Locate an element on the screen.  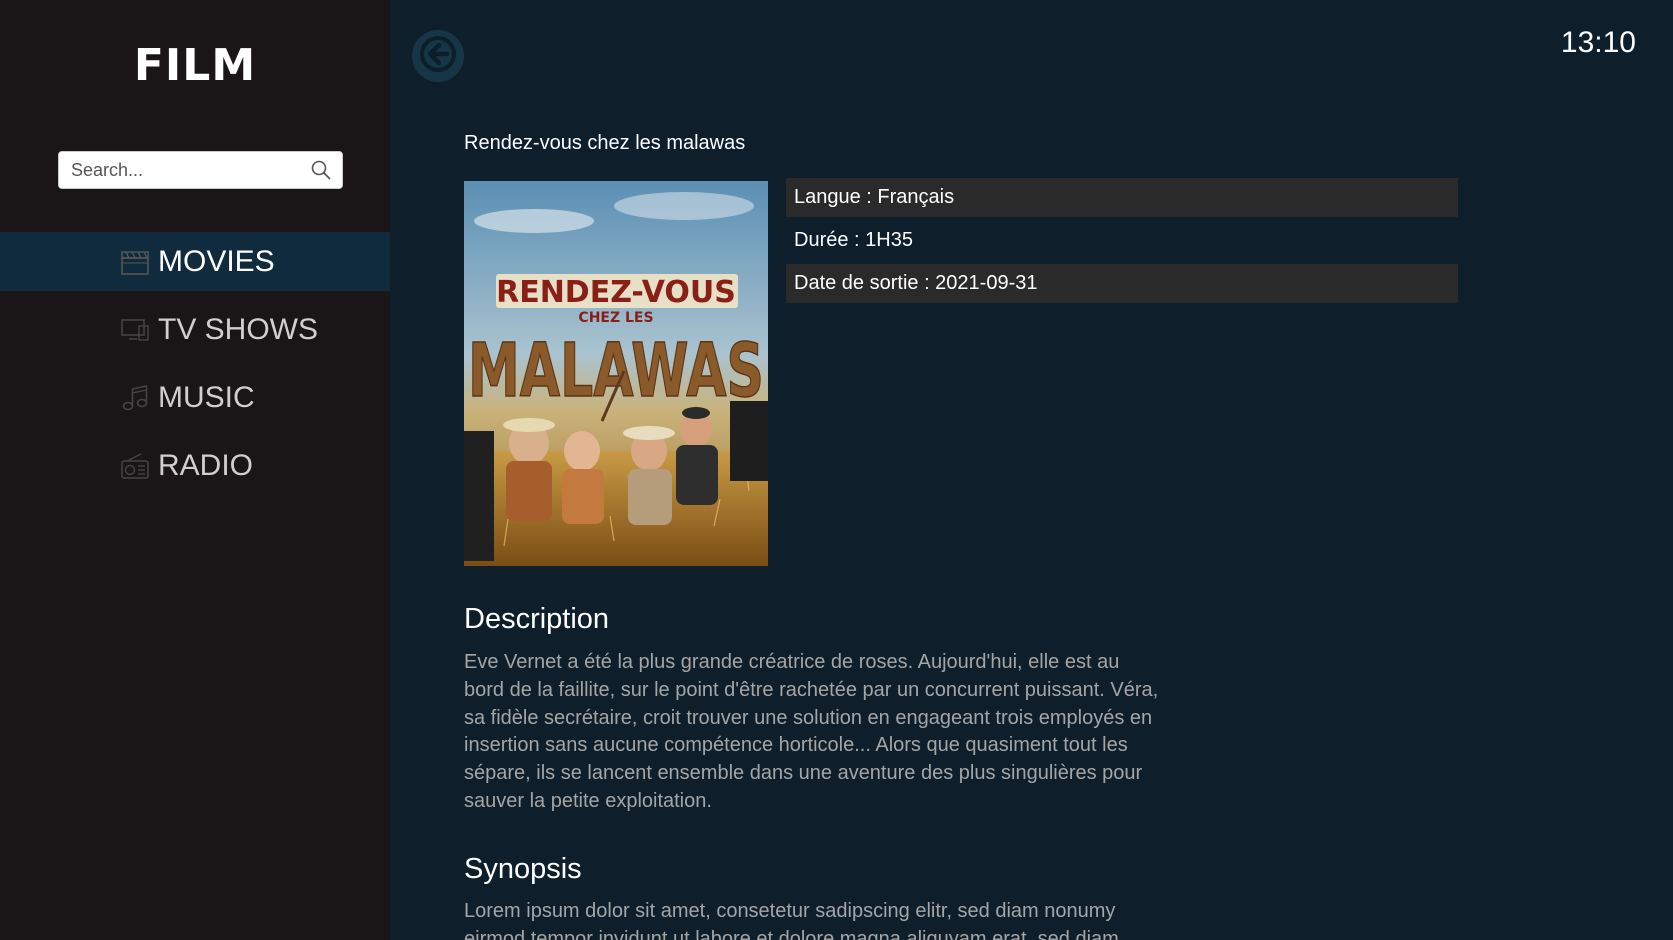
sidebar-item-radio: RADIO is located at coordinates (195, 465).